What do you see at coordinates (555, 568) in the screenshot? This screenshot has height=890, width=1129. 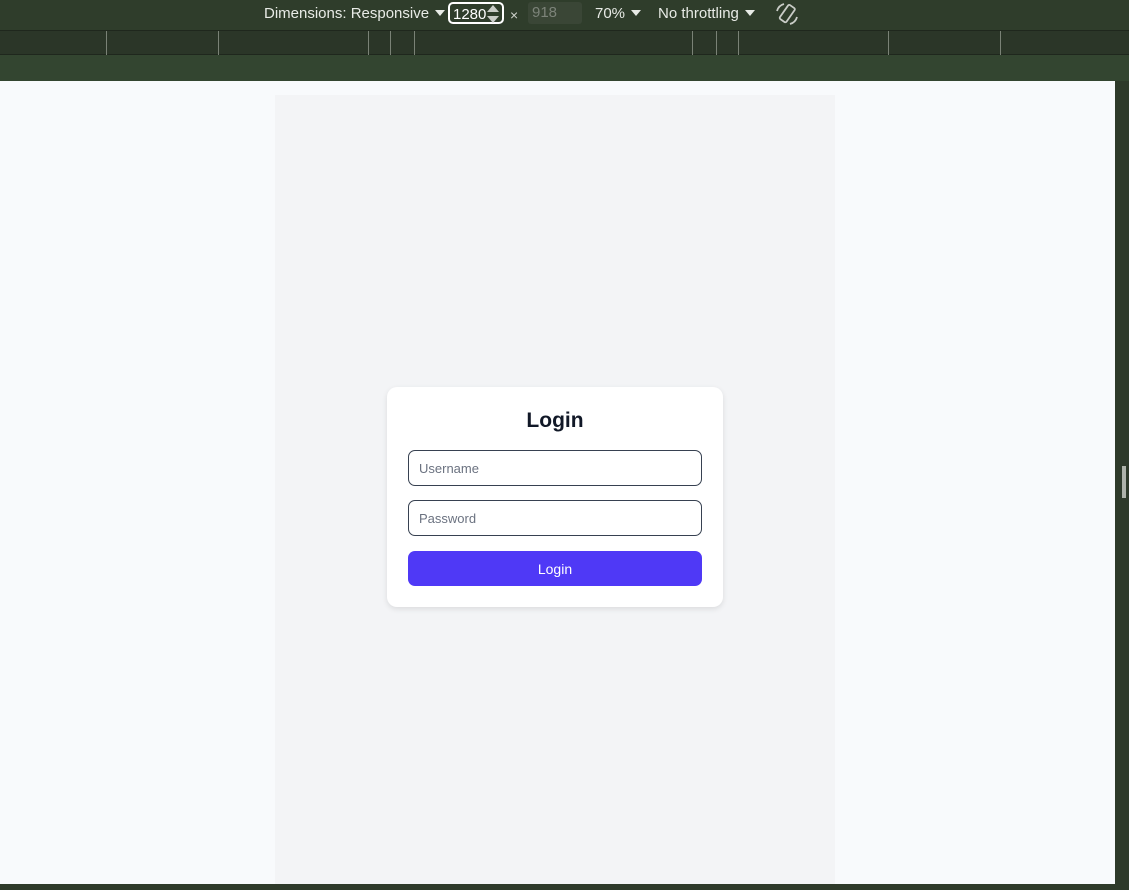 I see `login-button: Login` at bounding box center [555, 568].